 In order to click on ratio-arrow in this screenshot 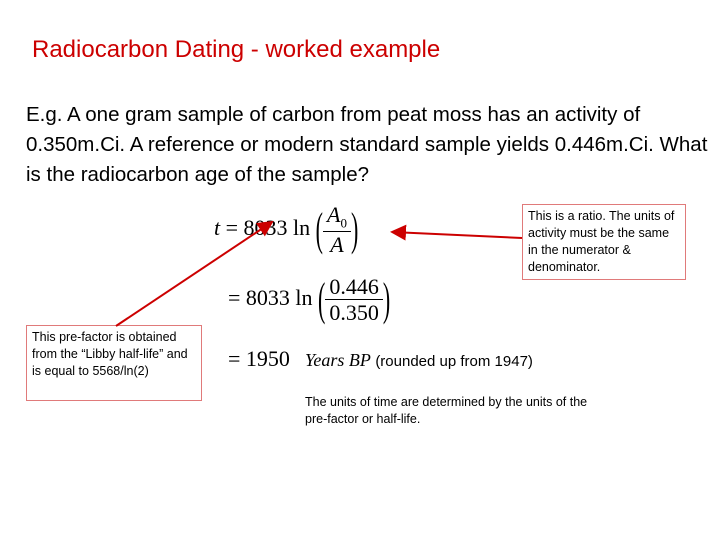, I will do `click(456, 232)`.